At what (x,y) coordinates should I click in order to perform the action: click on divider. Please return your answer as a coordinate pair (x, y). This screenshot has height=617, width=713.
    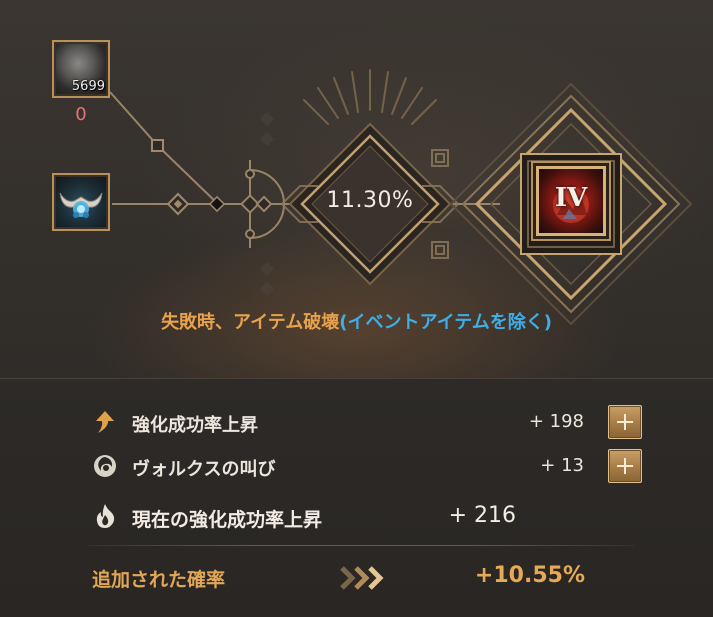
    Looking at the image, I should click on (361, 545).